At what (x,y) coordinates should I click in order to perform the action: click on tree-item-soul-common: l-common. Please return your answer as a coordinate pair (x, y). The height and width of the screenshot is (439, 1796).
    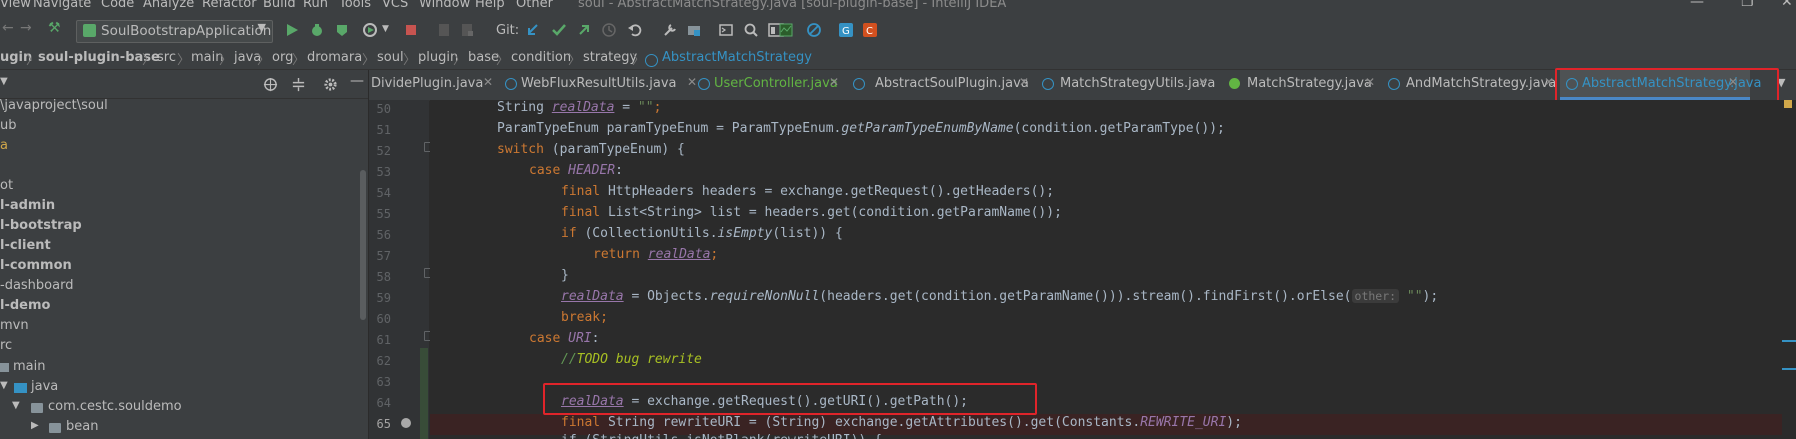
    Looking at the image, I should click on (36, 268).